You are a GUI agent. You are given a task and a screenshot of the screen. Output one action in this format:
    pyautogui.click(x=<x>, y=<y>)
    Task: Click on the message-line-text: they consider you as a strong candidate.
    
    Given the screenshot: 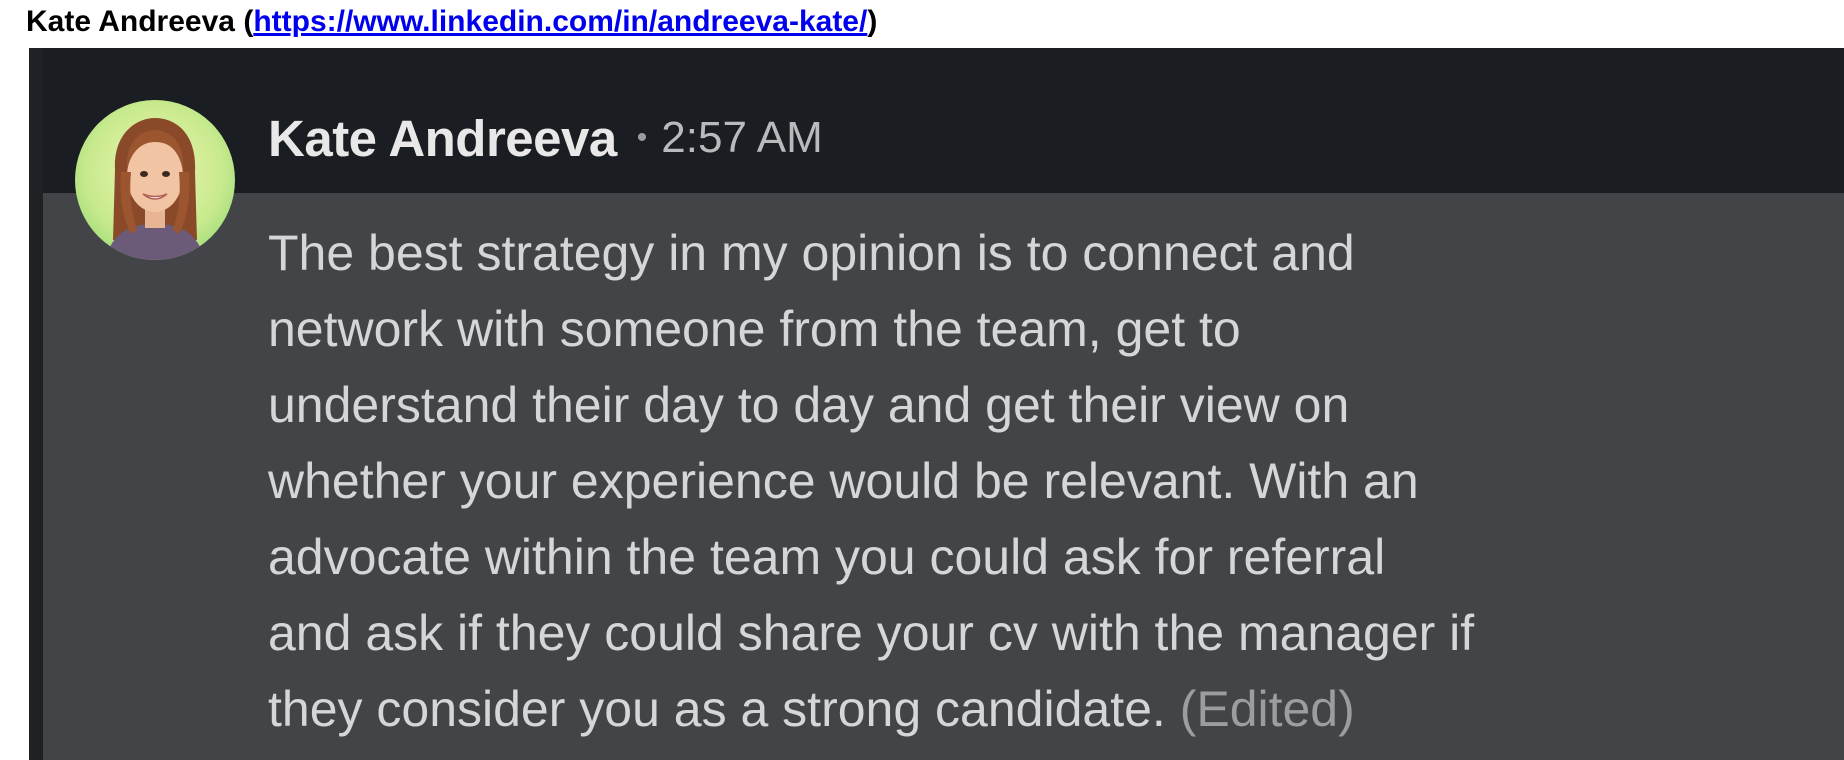 What is the action you would take?
    pyautogui.click(x=717, y=709)
    